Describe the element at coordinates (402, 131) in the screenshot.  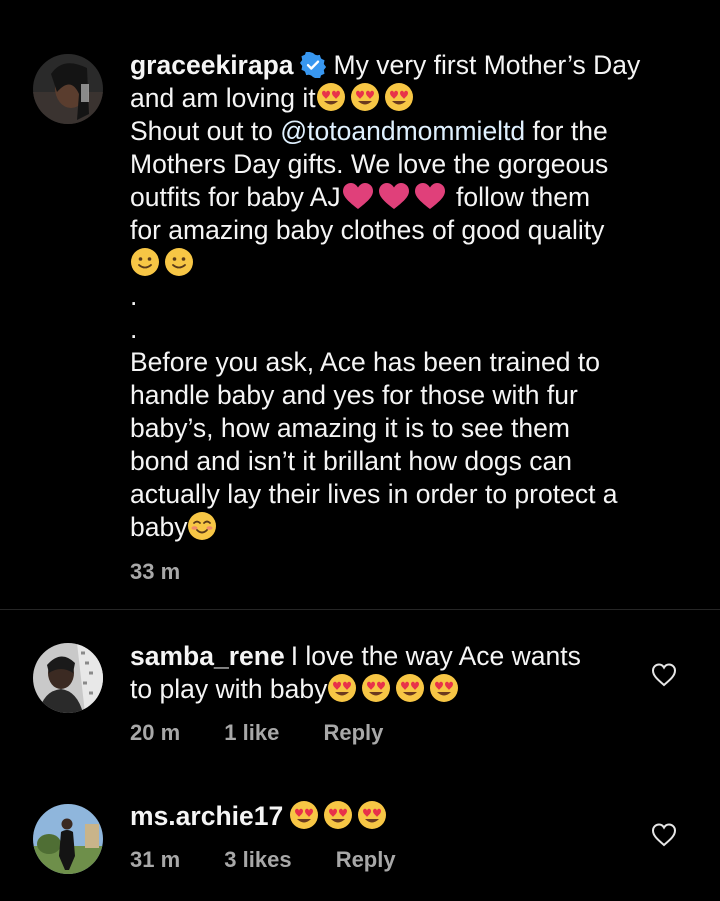
I see `mention-link: @totoandmommieltd` at that location.